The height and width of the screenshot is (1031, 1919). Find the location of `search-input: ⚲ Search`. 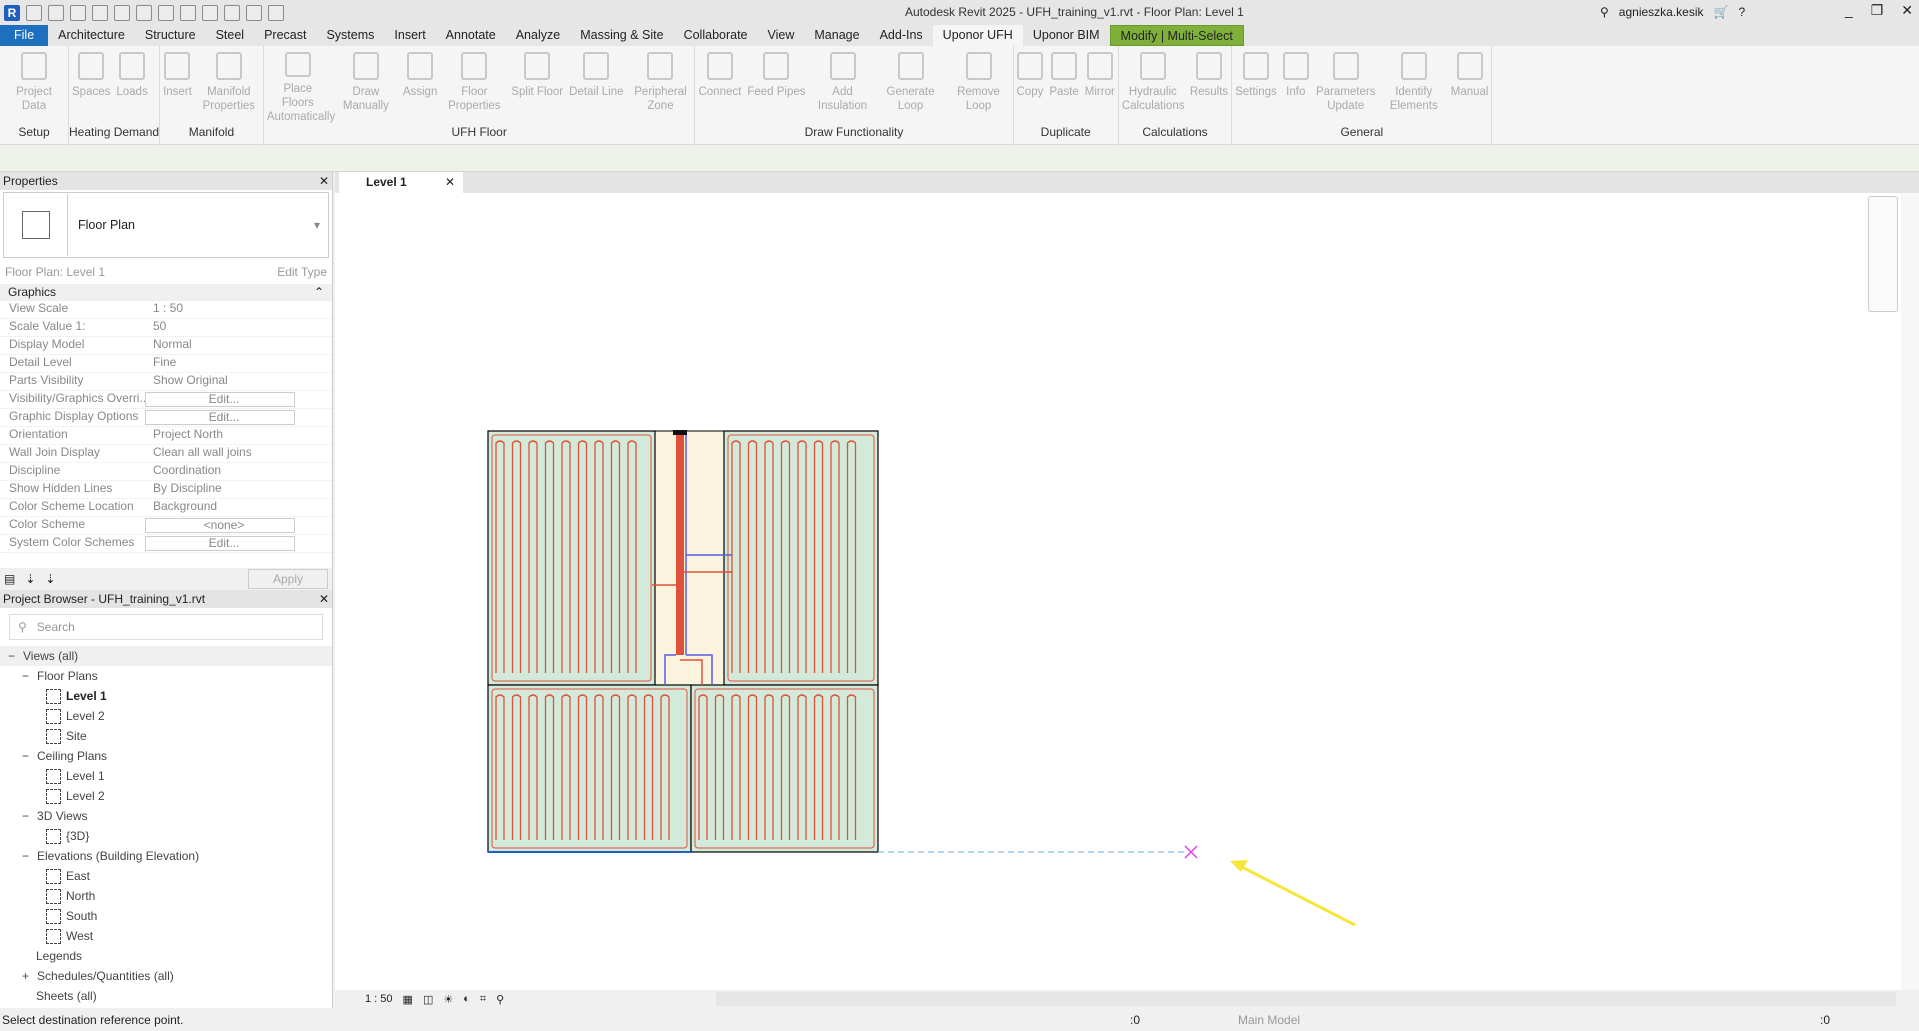

search-input: ⚲ Search is located at coordinates (166, 627).